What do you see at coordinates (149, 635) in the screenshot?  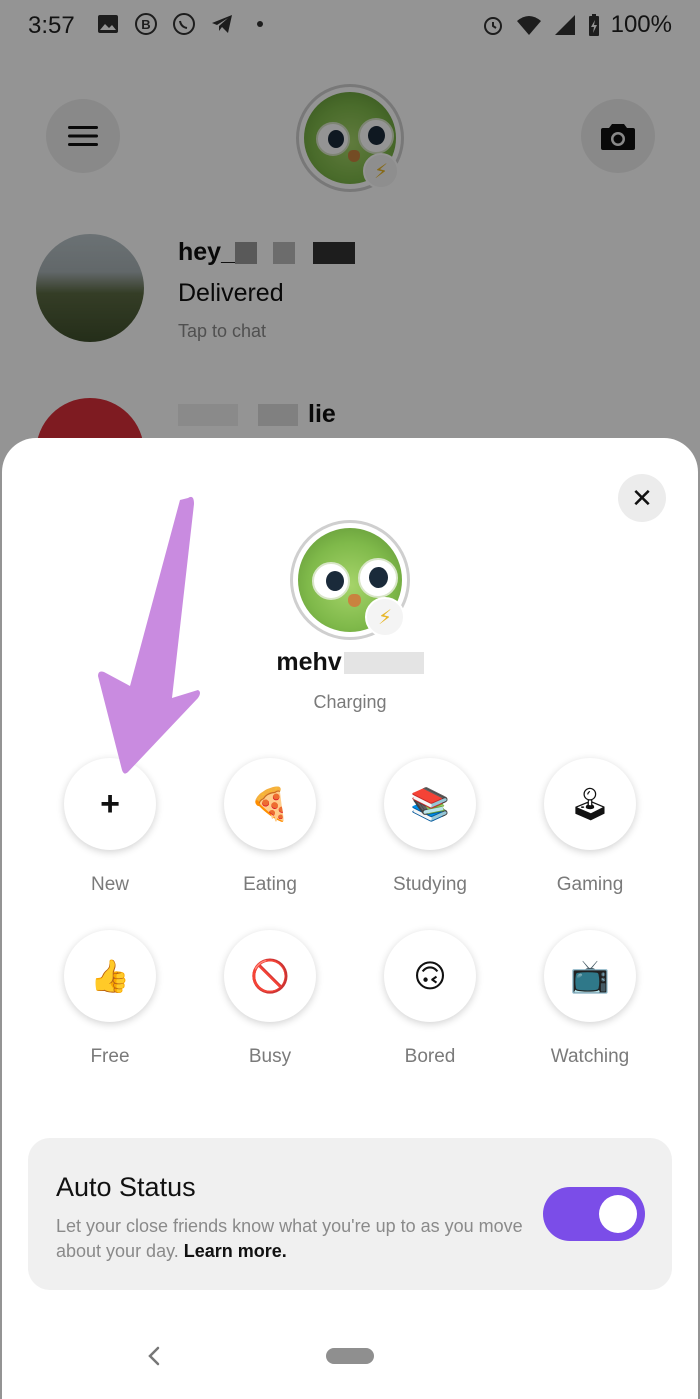 I see `annotation-arrow-icon` at bounding box center [149, 635].